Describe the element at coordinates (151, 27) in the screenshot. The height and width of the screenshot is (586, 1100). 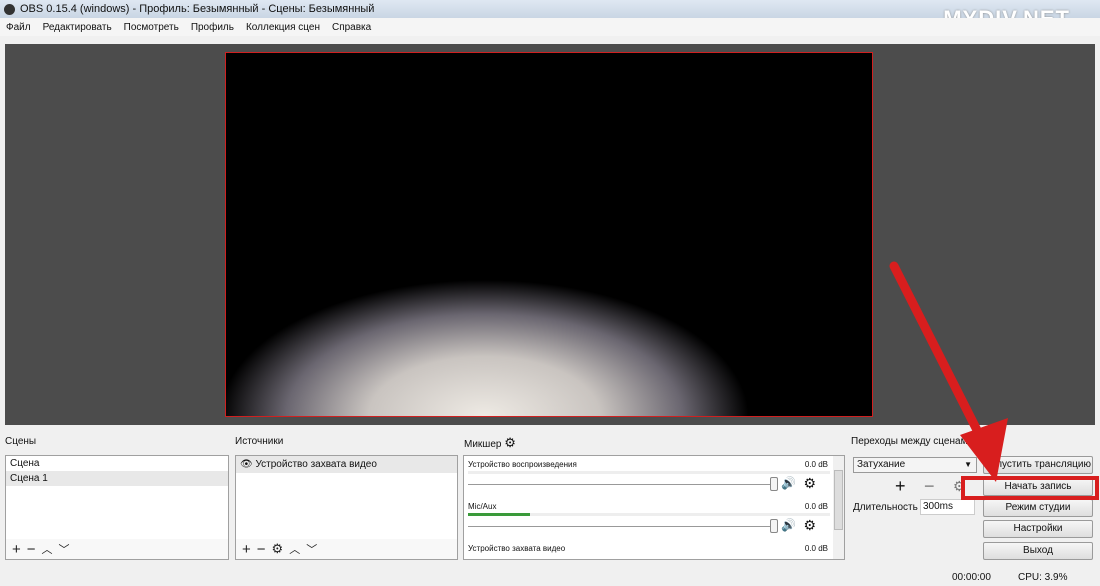
I see `menu-view: Посмотреть` at that location.